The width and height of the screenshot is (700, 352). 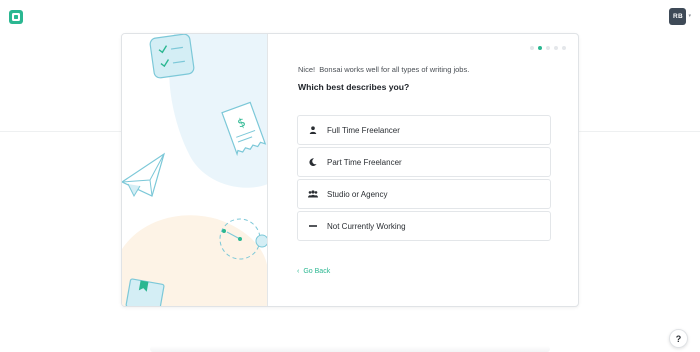 I want to click on dash-icon, so click(x=313, y=226).